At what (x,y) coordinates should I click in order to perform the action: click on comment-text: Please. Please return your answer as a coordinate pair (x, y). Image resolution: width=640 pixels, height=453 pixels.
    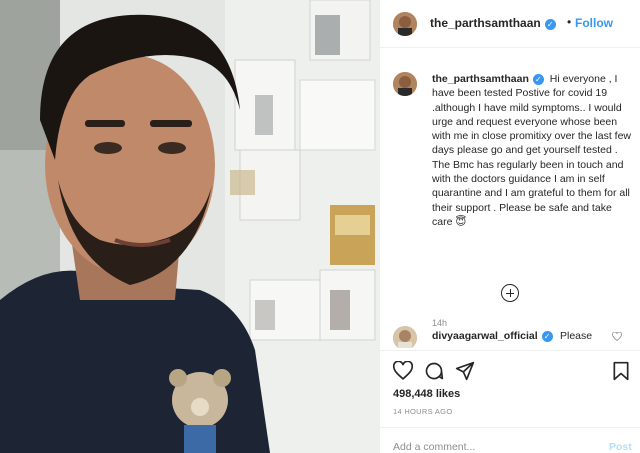
    Looking at the image, I should click on (576, 336).